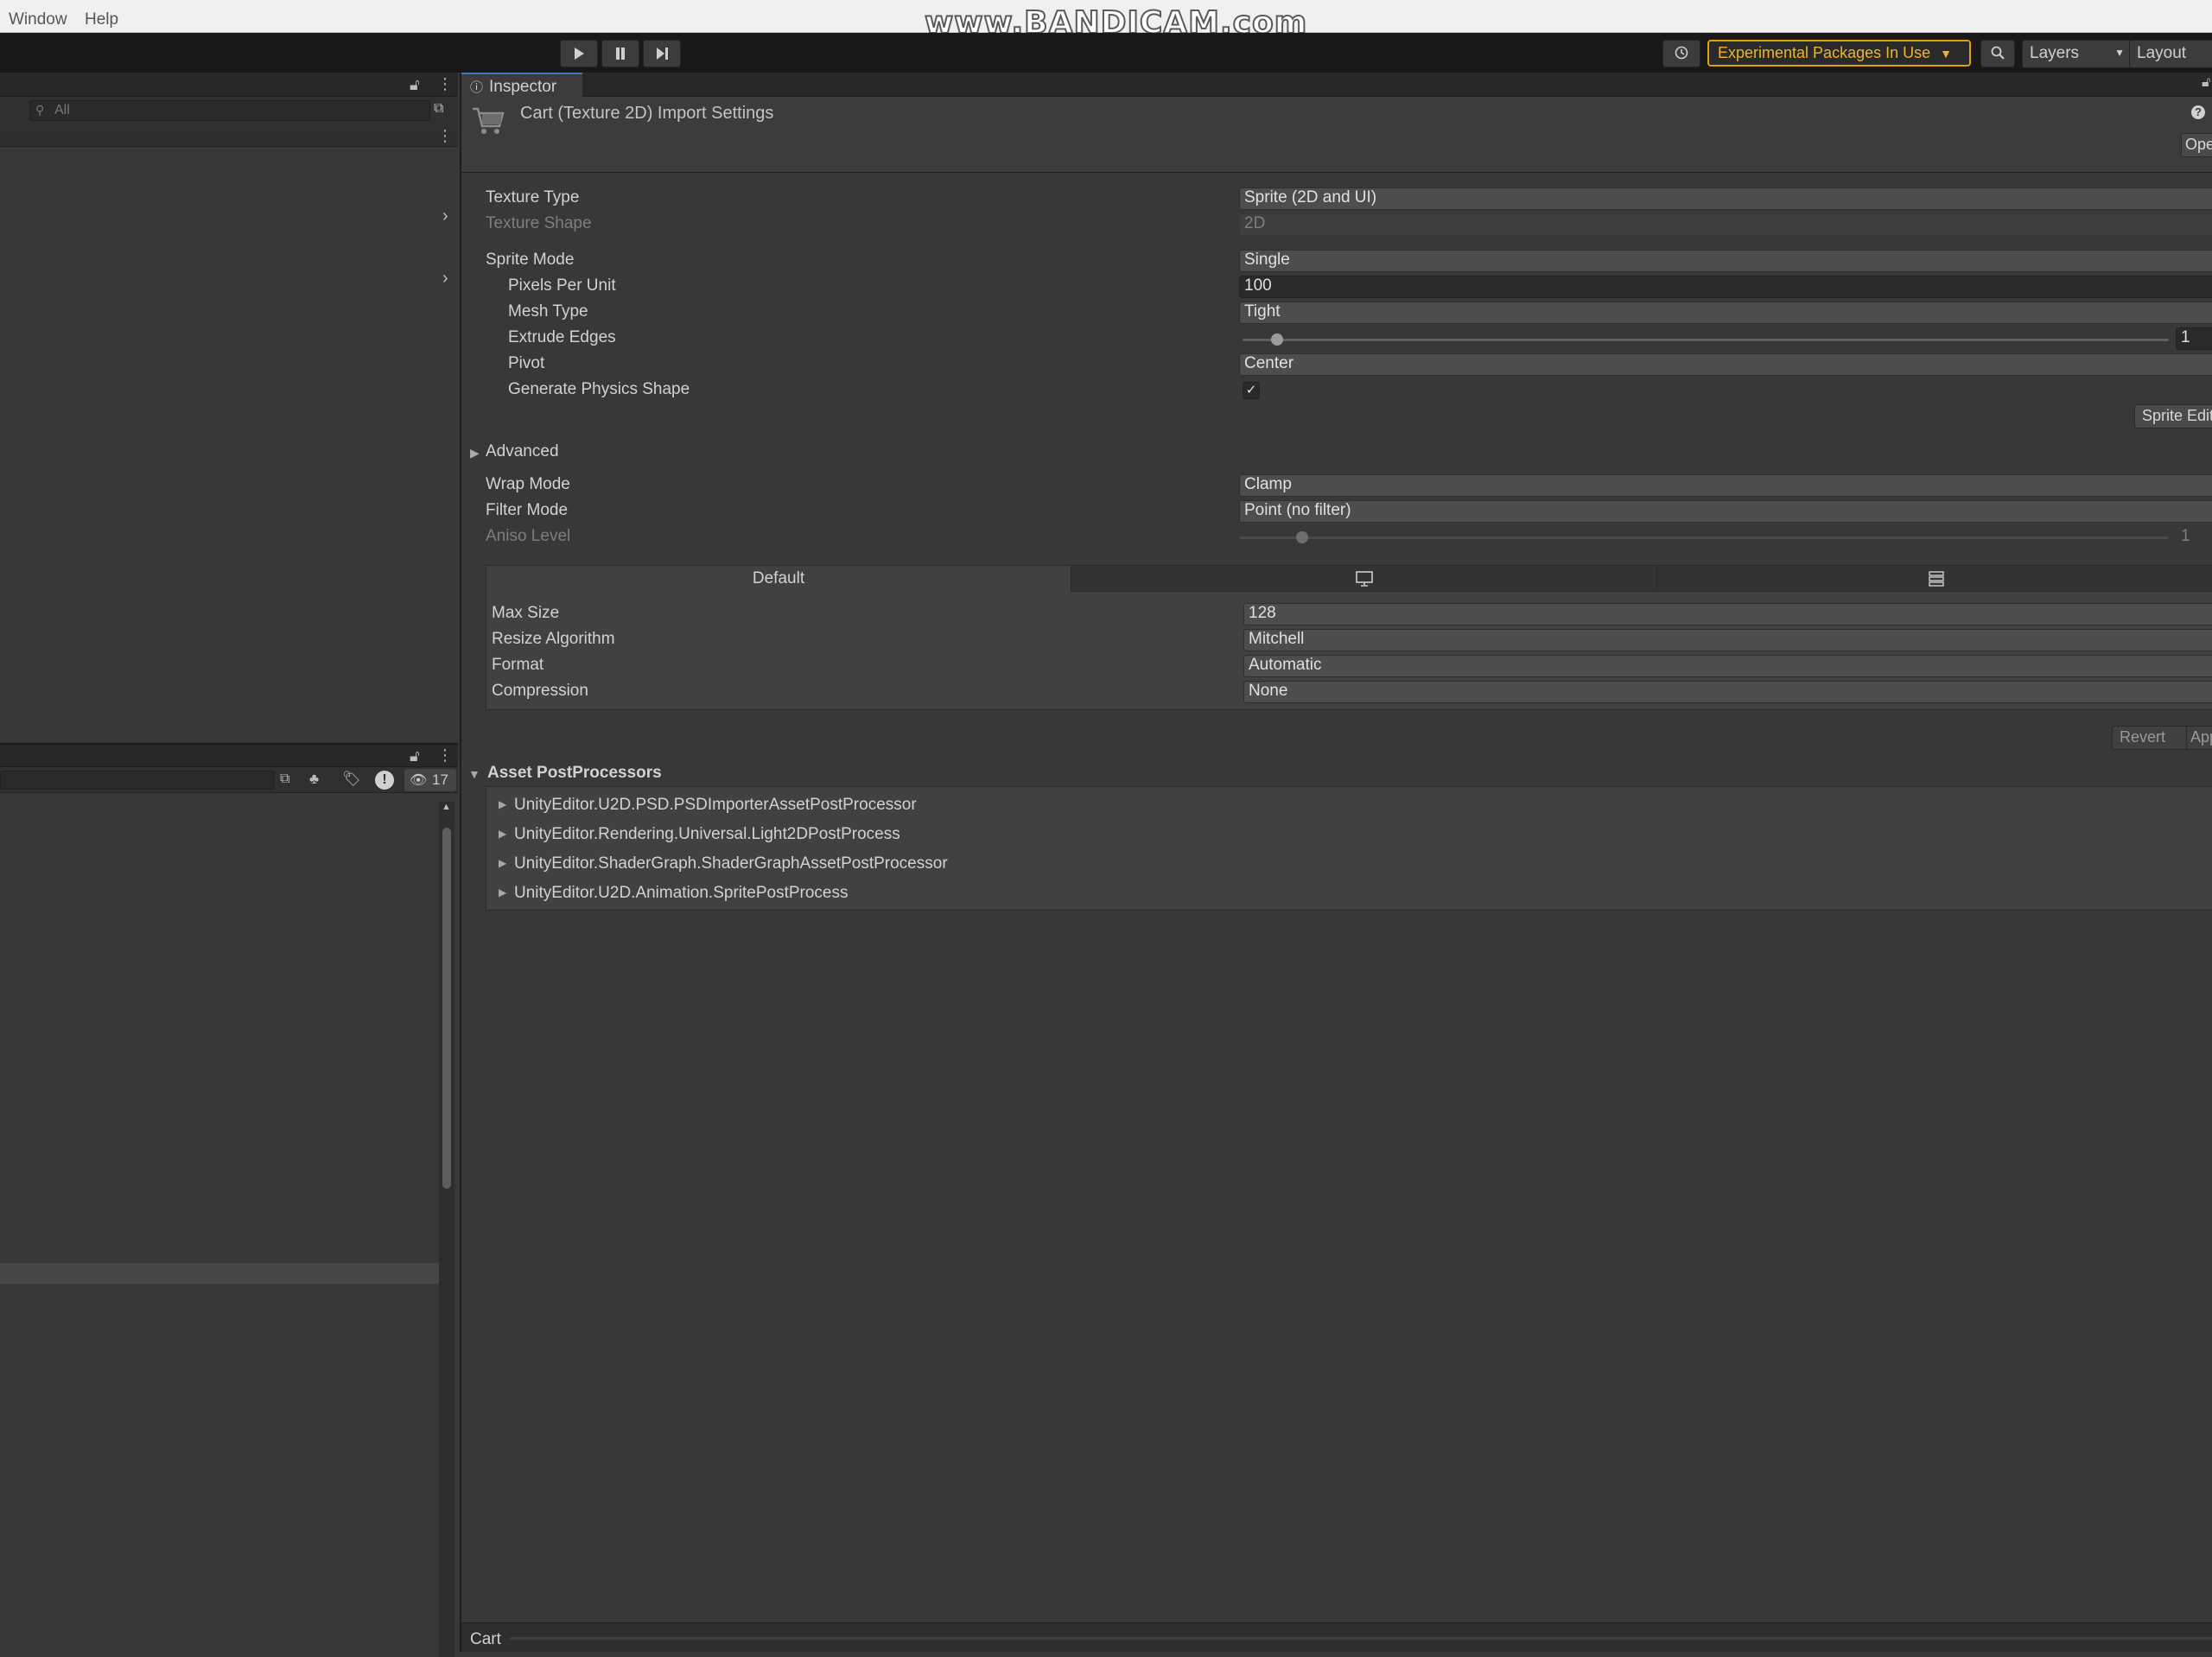 The width and height of the screenshot is (2212, 1657). Describe the element at coordinates (599, 389) in the screenshot. I see `generate-physics-shape-label: Generate Physics Shape` at that location.